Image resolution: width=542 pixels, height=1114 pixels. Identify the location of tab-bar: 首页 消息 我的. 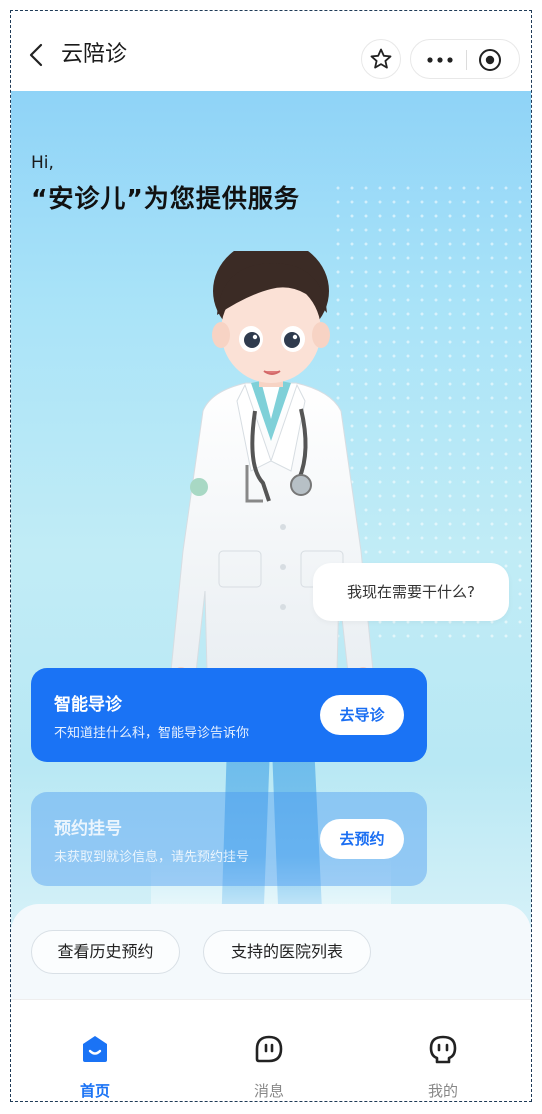
(271, 1050).